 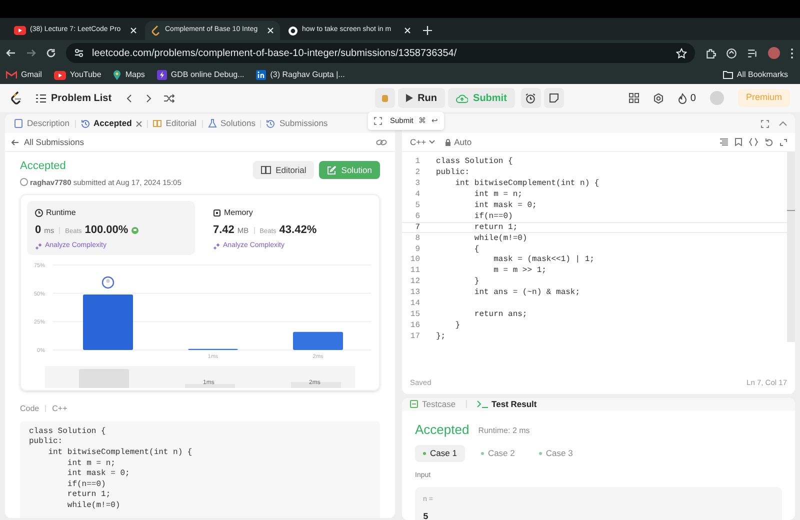 What do you see at coordinates (415, 271) in the screenshot?
I see `line-number: 11` at bounding box center [415, 271].